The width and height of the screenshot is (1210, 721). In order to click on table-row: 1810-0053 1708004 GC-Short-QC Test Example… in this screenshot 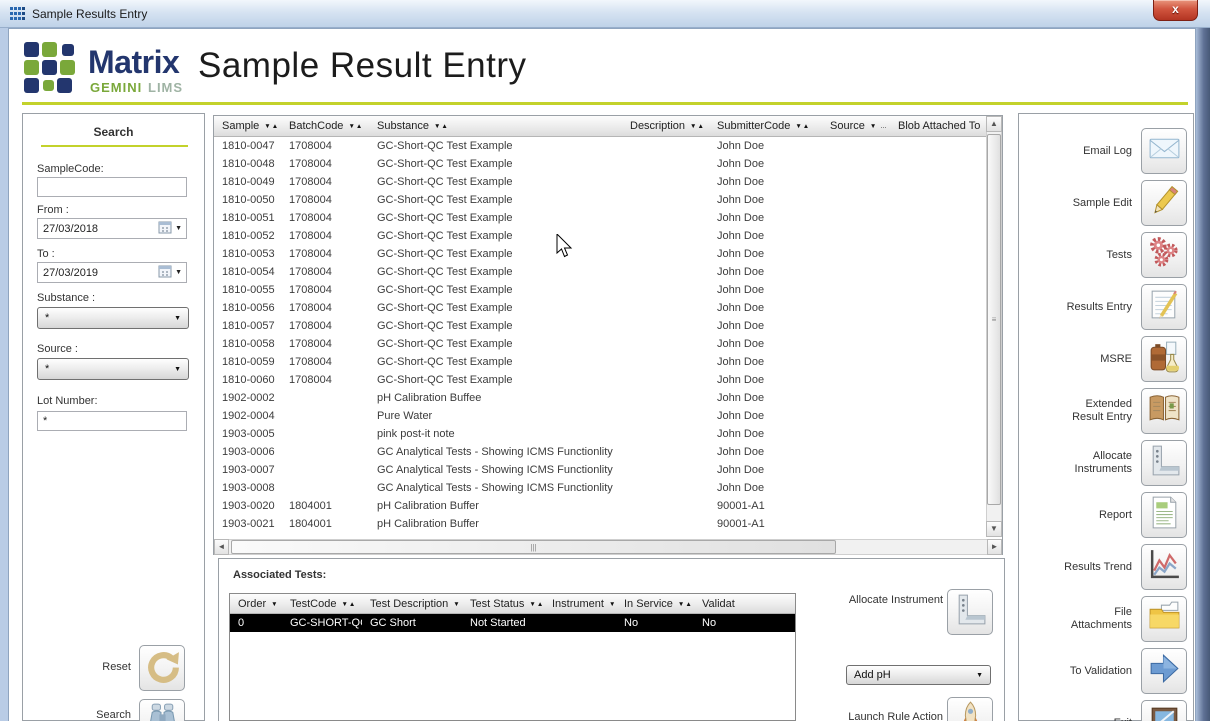, I will do `click(600, 254)`.